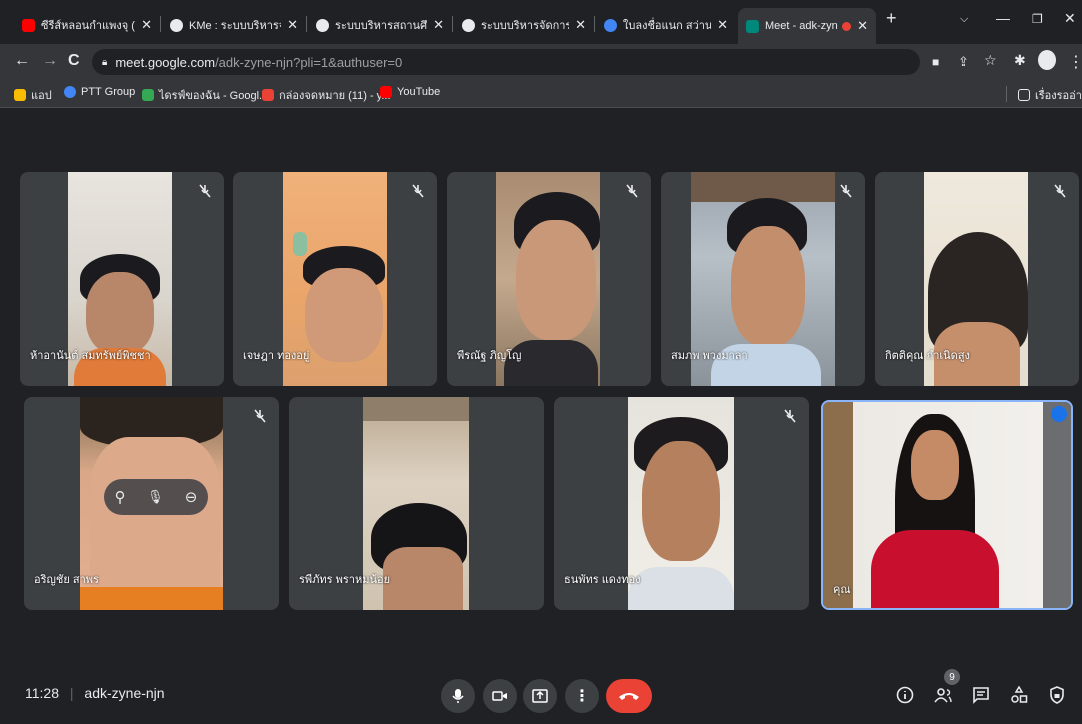 The width and height of the screenshot is (1082, 724). Describe the element at coordinates (335, 279) in the screenshot. I see `participant-tile: เจษฎา ทองอยู่` at that location.